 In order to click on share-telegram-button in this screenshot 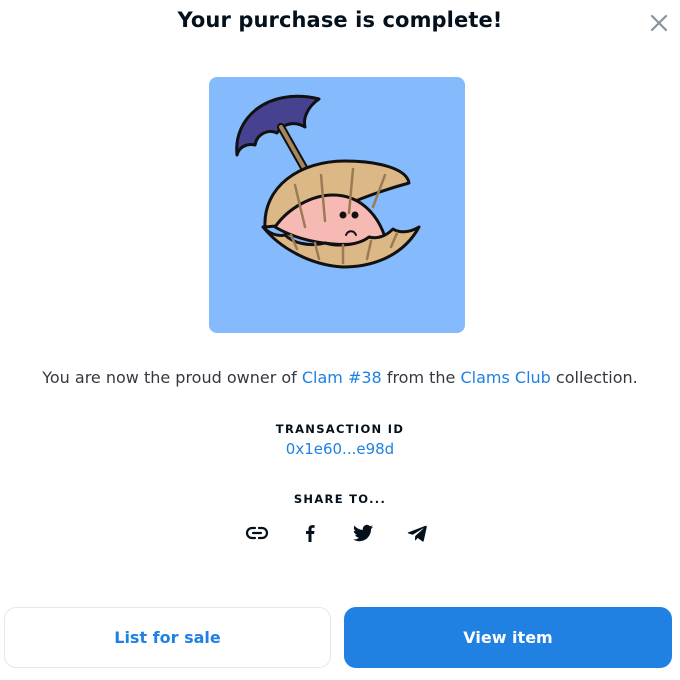, I will do `click(417, 533)`.